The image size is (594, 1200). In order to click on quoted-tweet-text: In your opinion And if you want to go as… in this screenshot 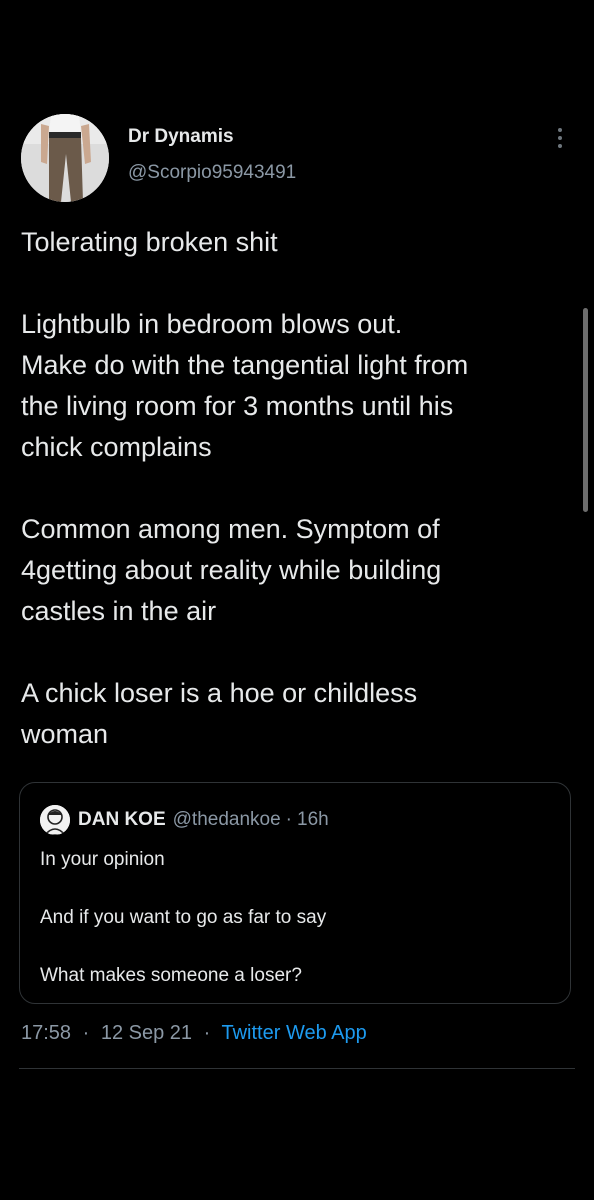, I will do `click(295, 917)`.